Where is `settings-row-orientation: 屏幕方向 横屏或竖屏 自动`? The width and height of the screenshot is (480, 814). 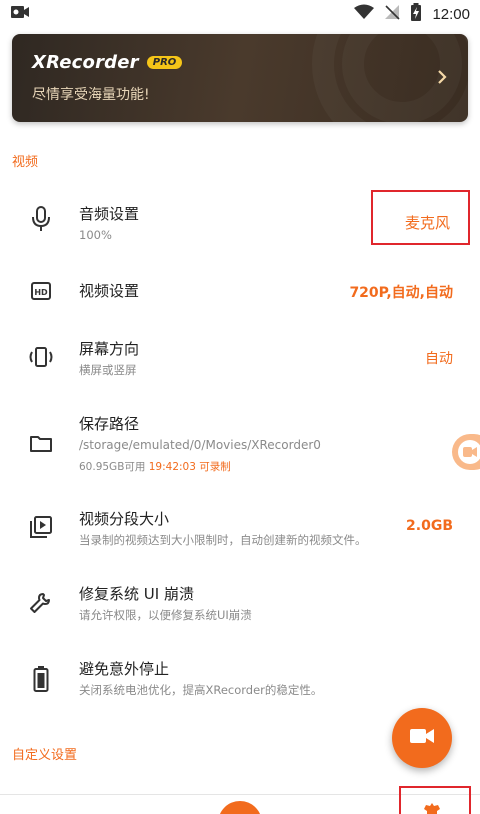
settings-row-orientation: 屏幕方向 横屏或竖屏 自动 is located at coordinates (240, 359).